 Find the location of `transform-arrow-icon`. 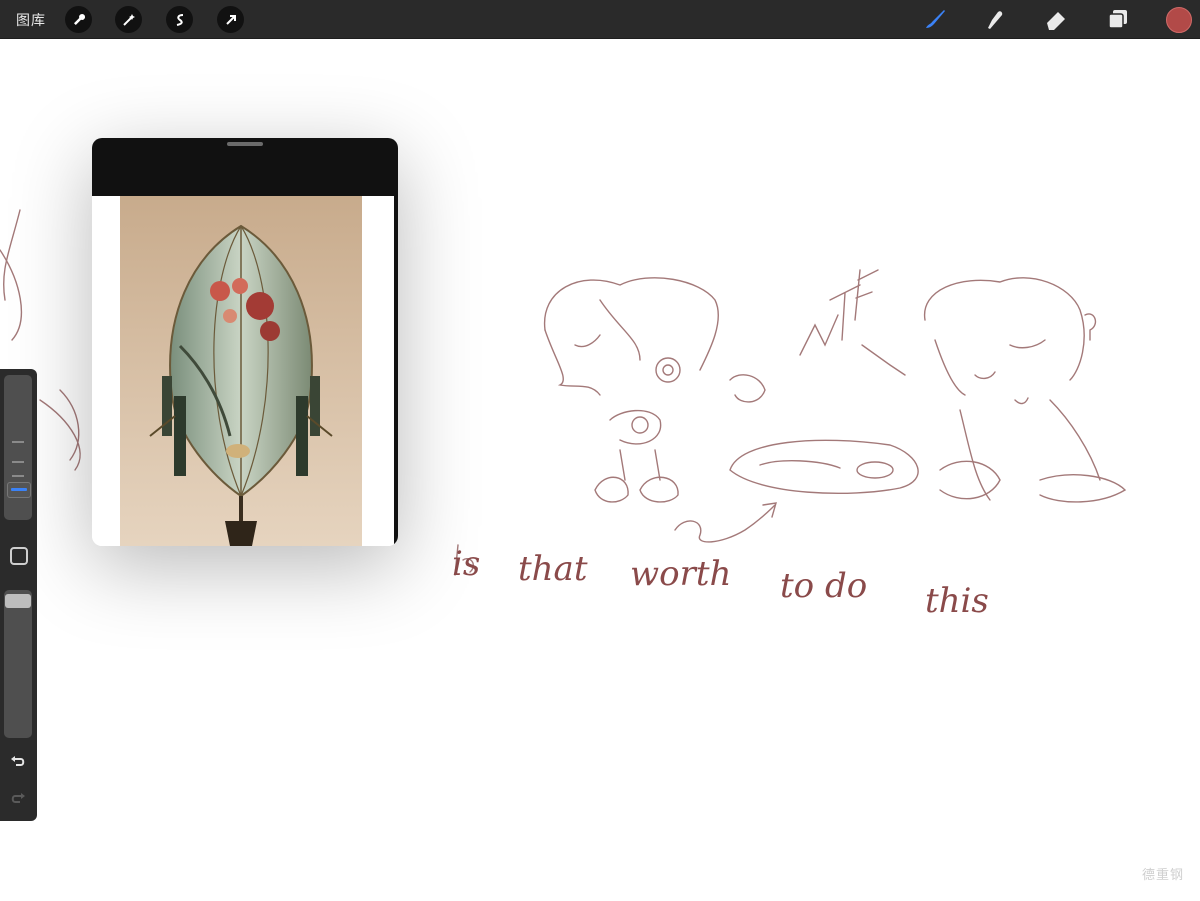

transform-arrow-icon is located at coordinates (230, 19).